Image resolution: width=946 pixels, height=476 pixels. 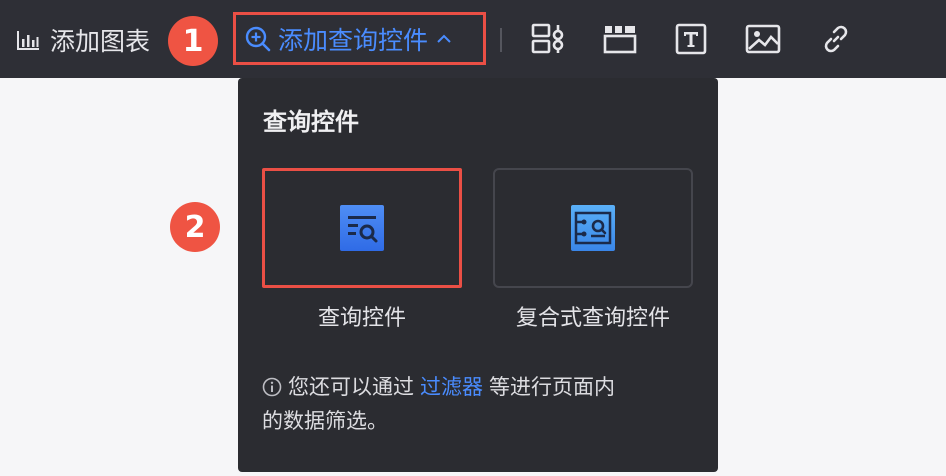 What do you see at coordinates (361, 318) in the screenshot?
I see `query-control-card-label: 查询控件` at bounding box center [361, 318].